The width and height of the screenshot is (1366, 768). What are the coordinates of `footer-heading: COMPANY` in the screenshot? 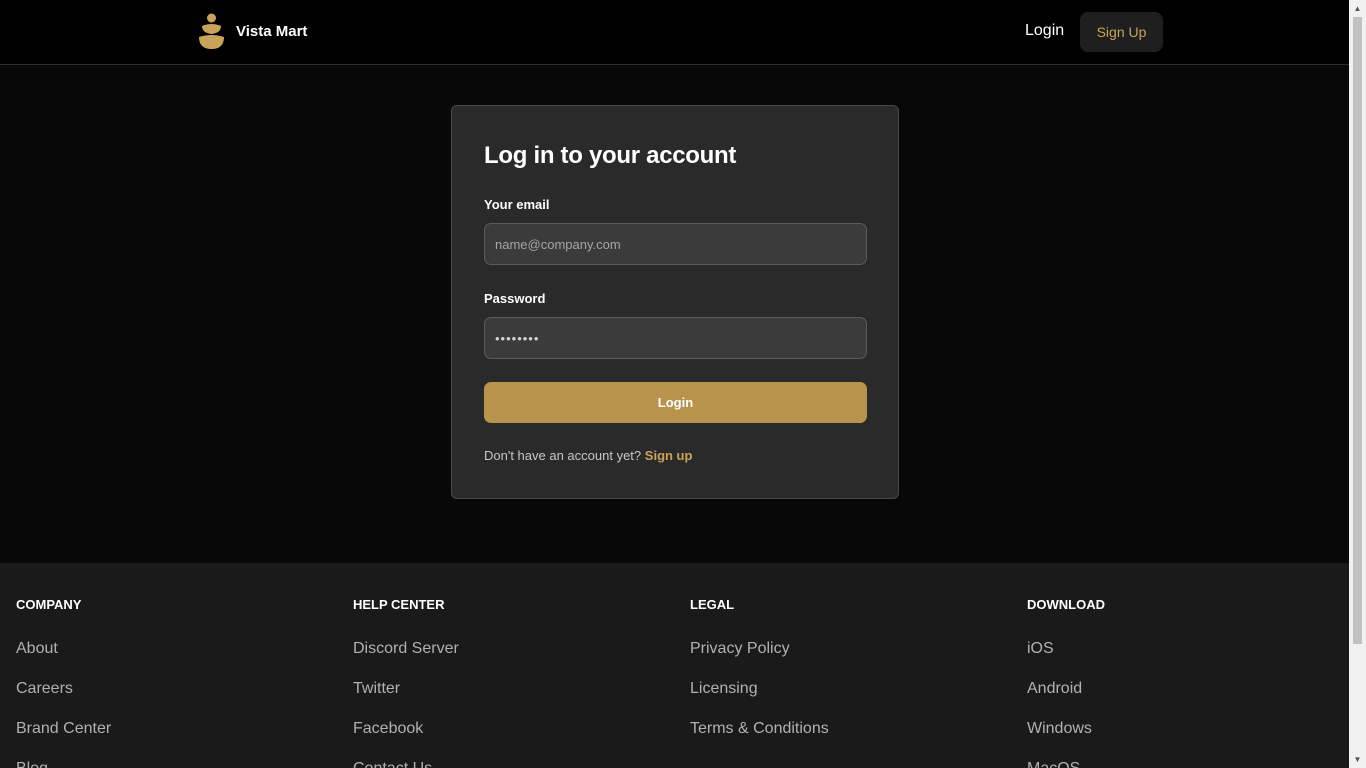 It's located at (49, 604).